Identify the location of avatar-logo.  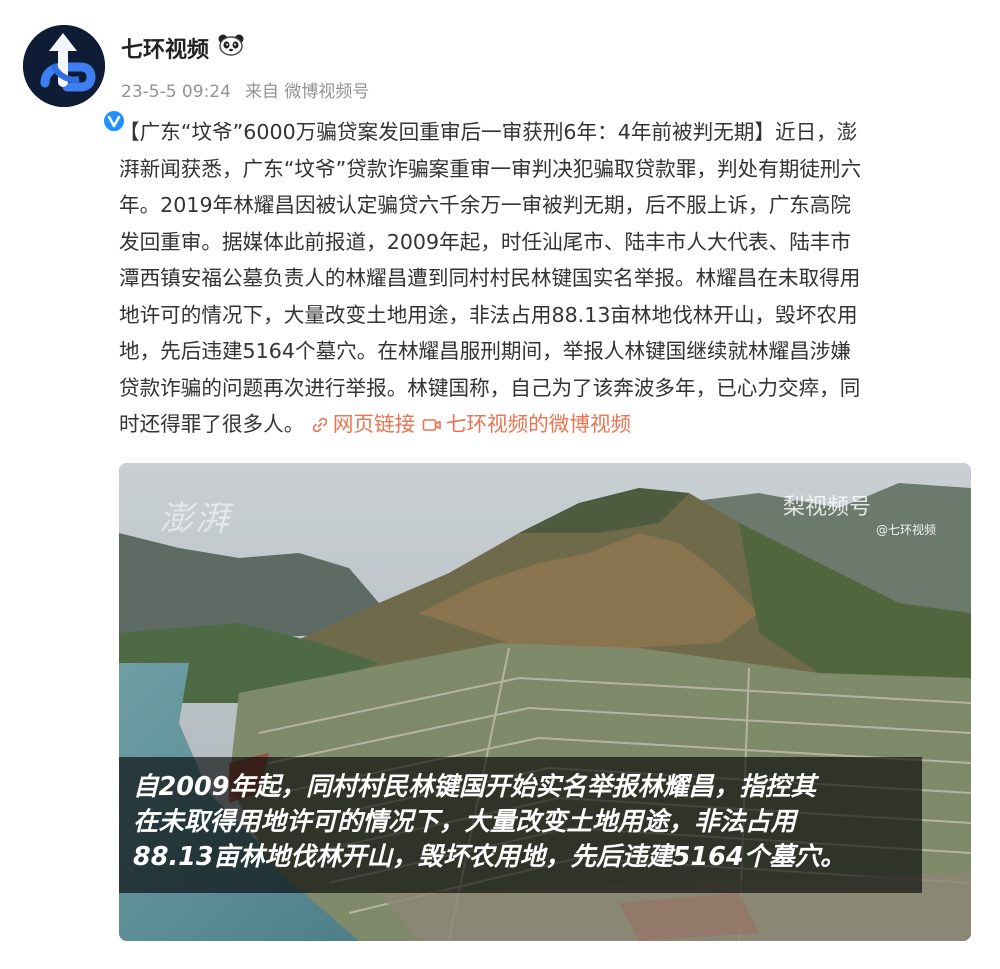
(64, 66).